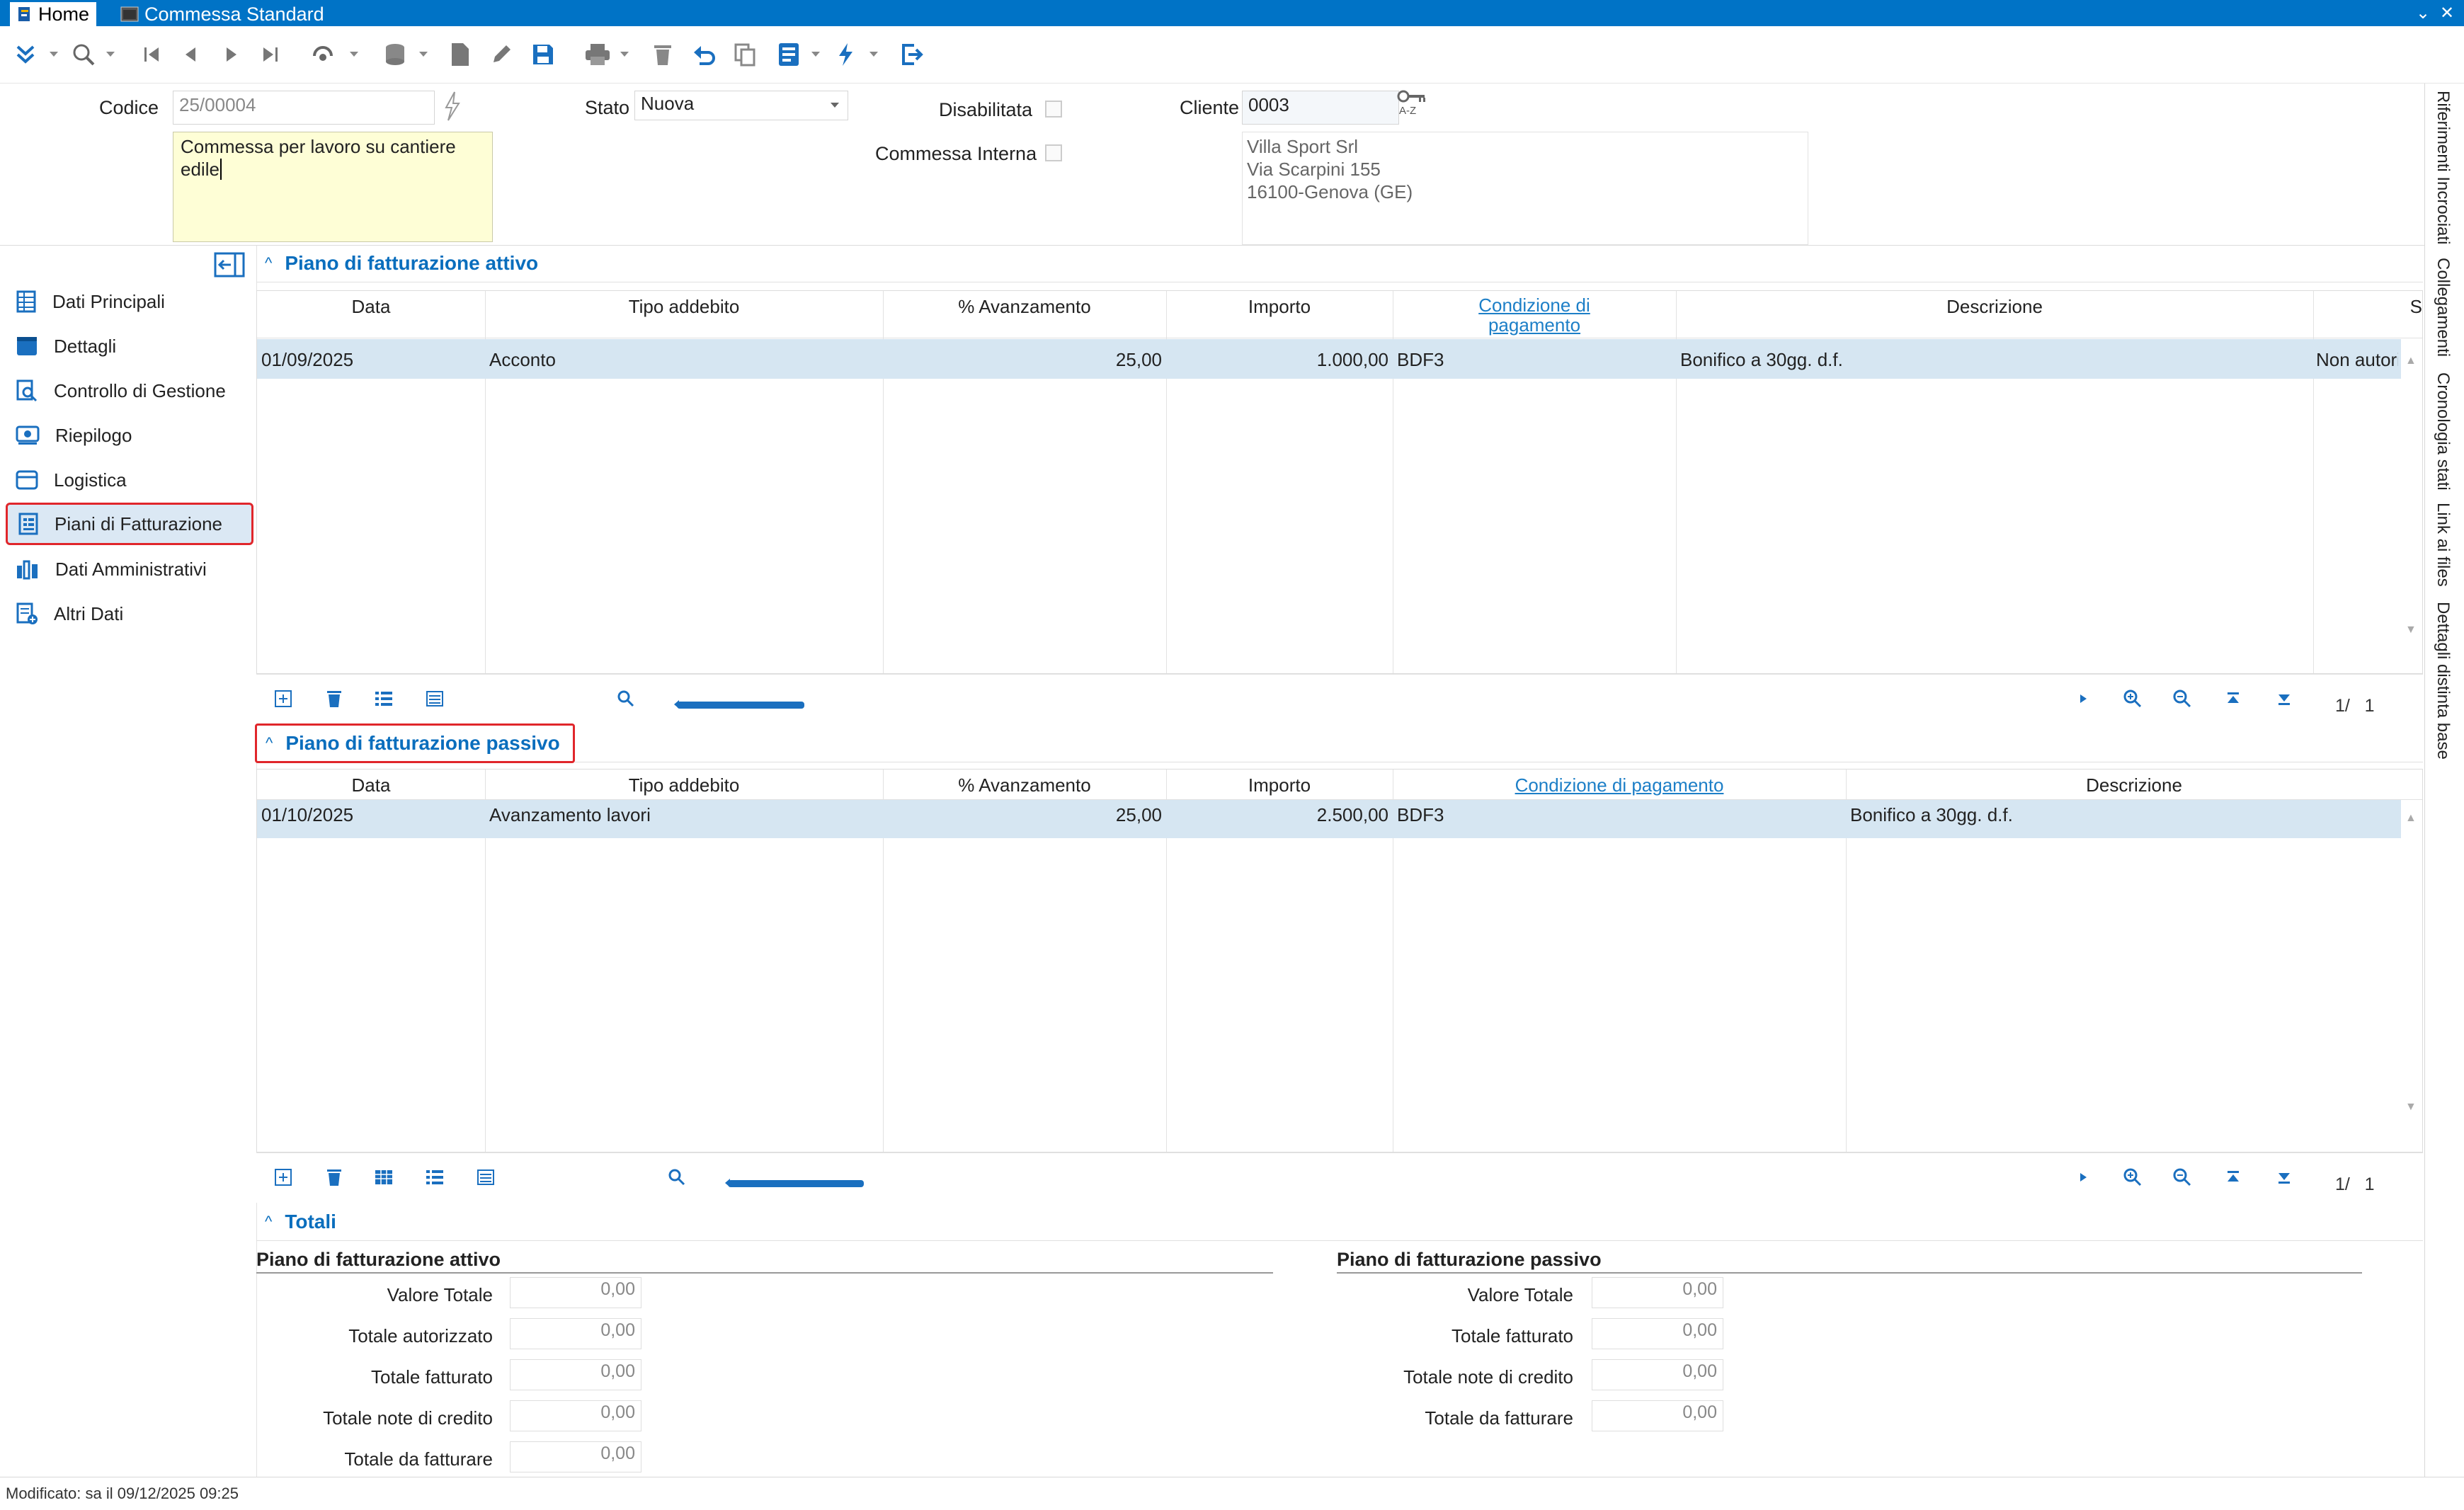 The image size is (2464, 1510). I want to click on sidebar-item-label: Altri Dati, so click(89, 613).